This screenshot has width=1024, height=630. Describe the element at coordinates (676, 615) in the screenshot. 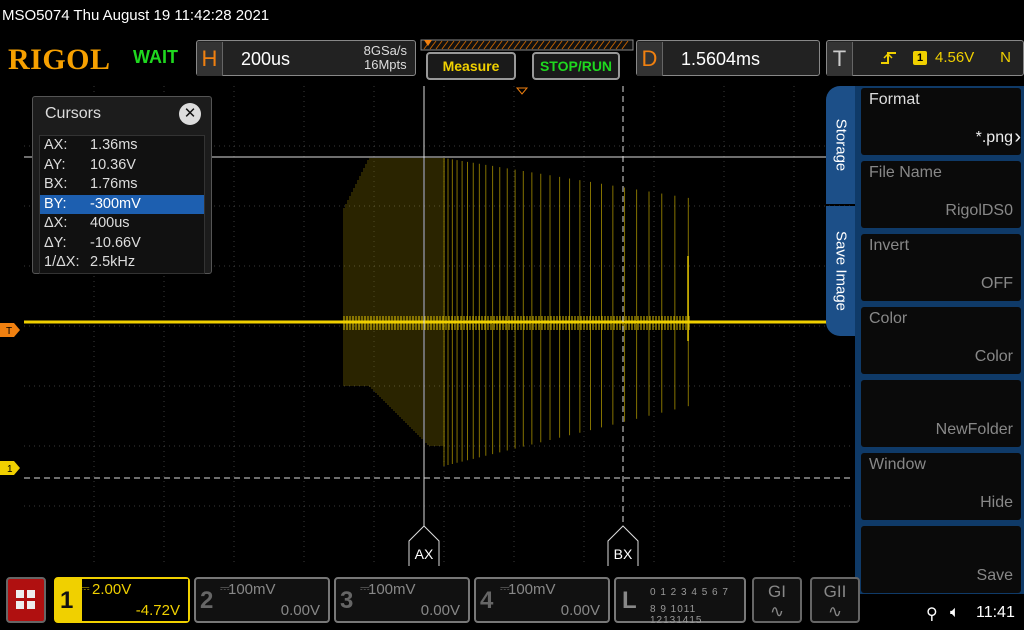

I see `logic-channels-high: 8 9 1011 12131415` at that location.